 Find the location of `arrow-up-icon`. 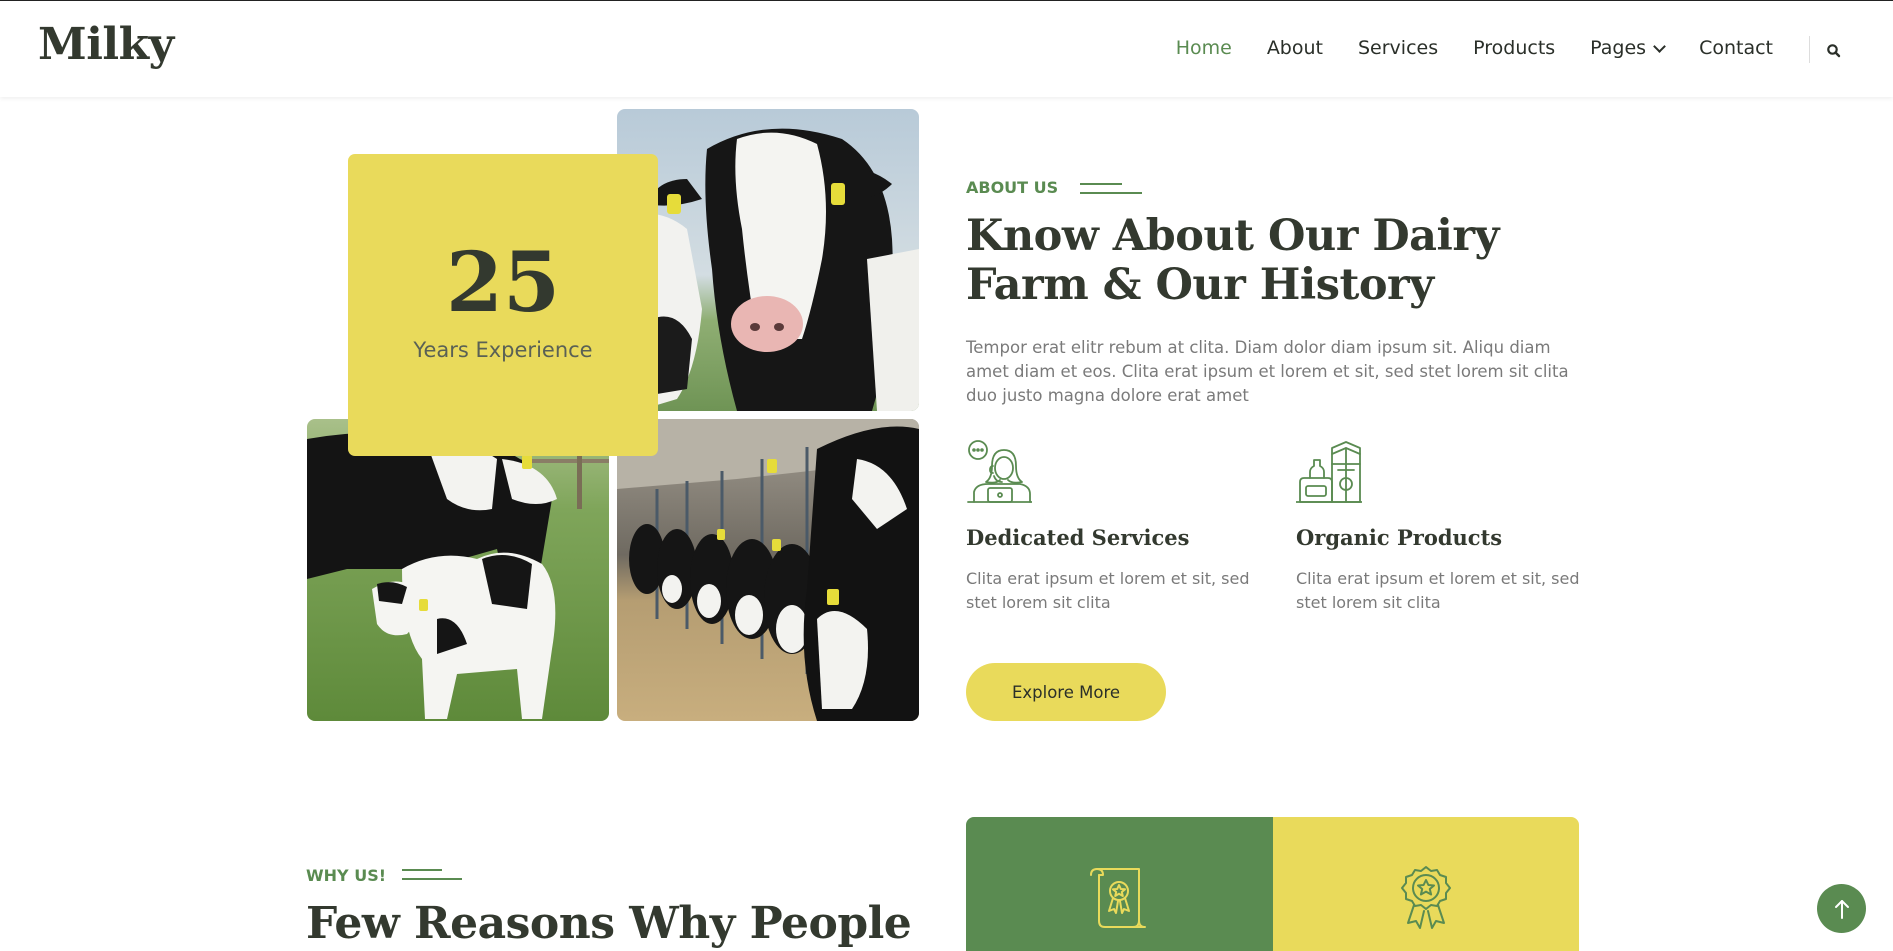

arrow-up-icon is located at coordinates (1841, 909).